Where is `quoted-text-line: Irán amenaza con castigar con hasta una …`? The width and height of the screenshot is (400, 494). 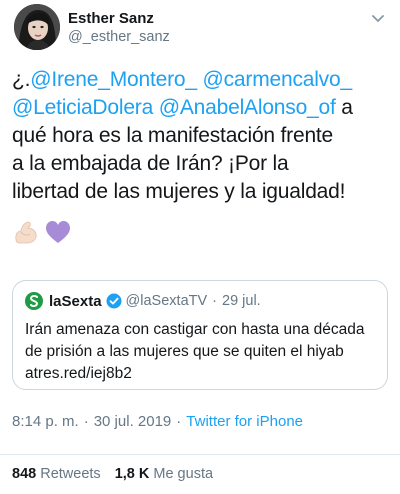 quoted-text-line: Irán amenaza con castigar con hasta una … is located at coordinates (195, 329).